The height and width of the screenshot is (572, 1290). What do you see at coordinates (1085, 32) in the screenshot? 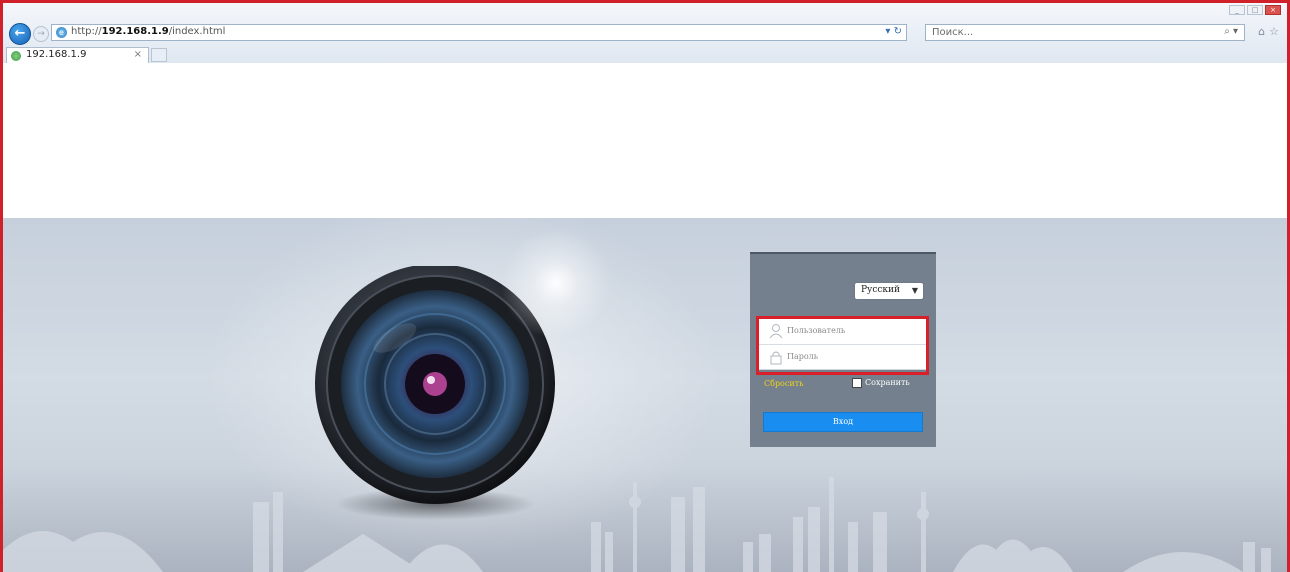
I see `search-input: Поиск... ⌕ ▾` at bounding box center [1085, 32].